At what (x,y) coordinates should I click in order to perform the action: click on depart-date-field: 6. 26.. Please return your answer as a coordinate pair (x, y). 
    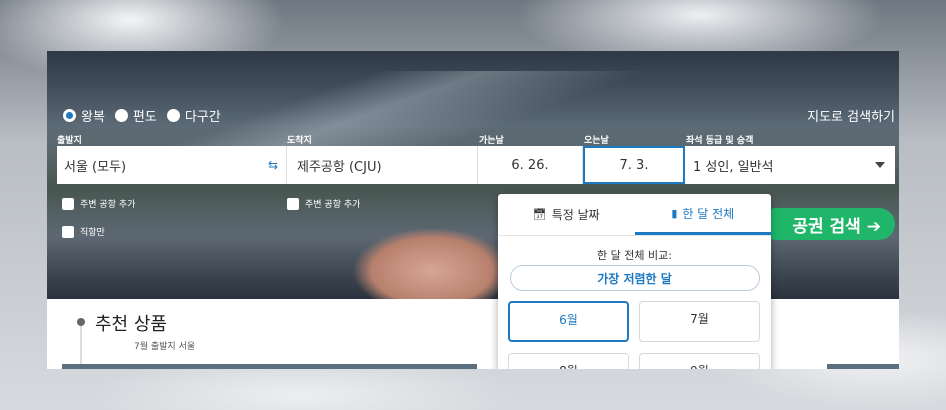
    Looking at the image, I should click on (530, 165).